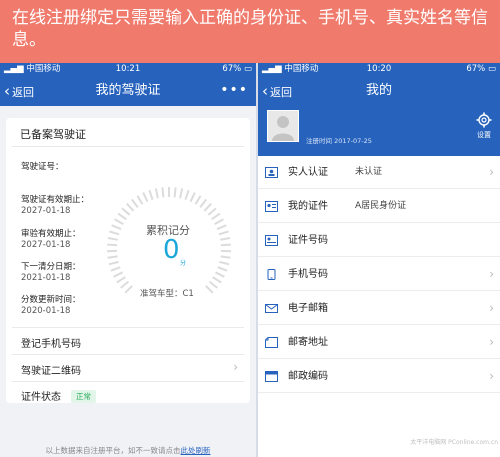 This screenshot has width=500, height=457. Describe the element at coordinates (308, 342) in the screenshot. I see `list-item-label: 邮寄地址` at that location.